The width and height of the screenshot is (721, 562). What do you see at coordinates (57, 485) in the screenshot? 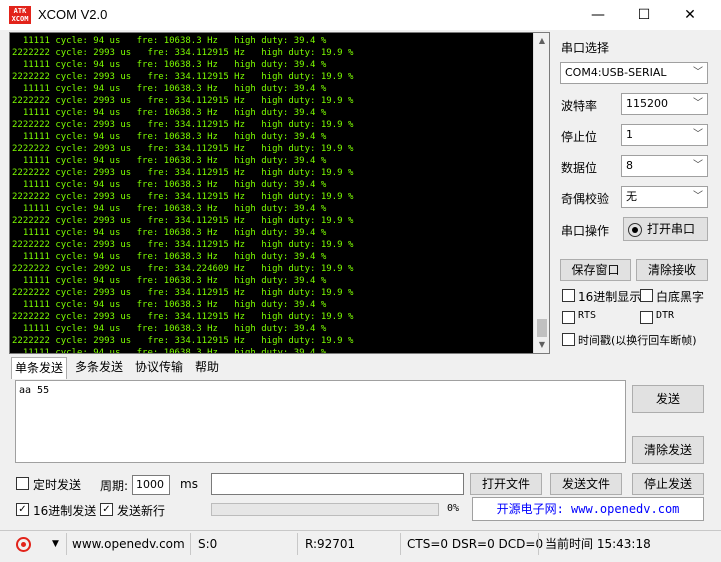
I see `timed-send-label: 定时发送` at bounding box center [57, 485].